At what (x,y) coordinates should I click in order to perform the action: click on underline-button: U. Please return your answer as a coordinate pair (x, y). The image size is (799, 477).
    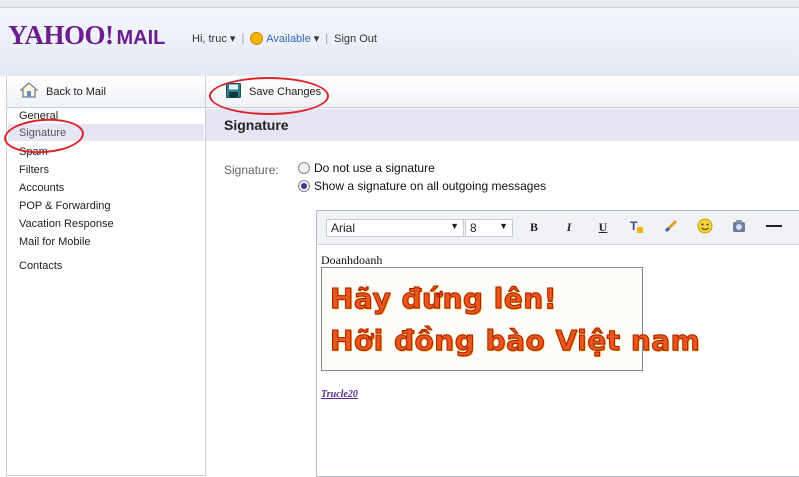
    Looking at the image, I should click on (603, 227).